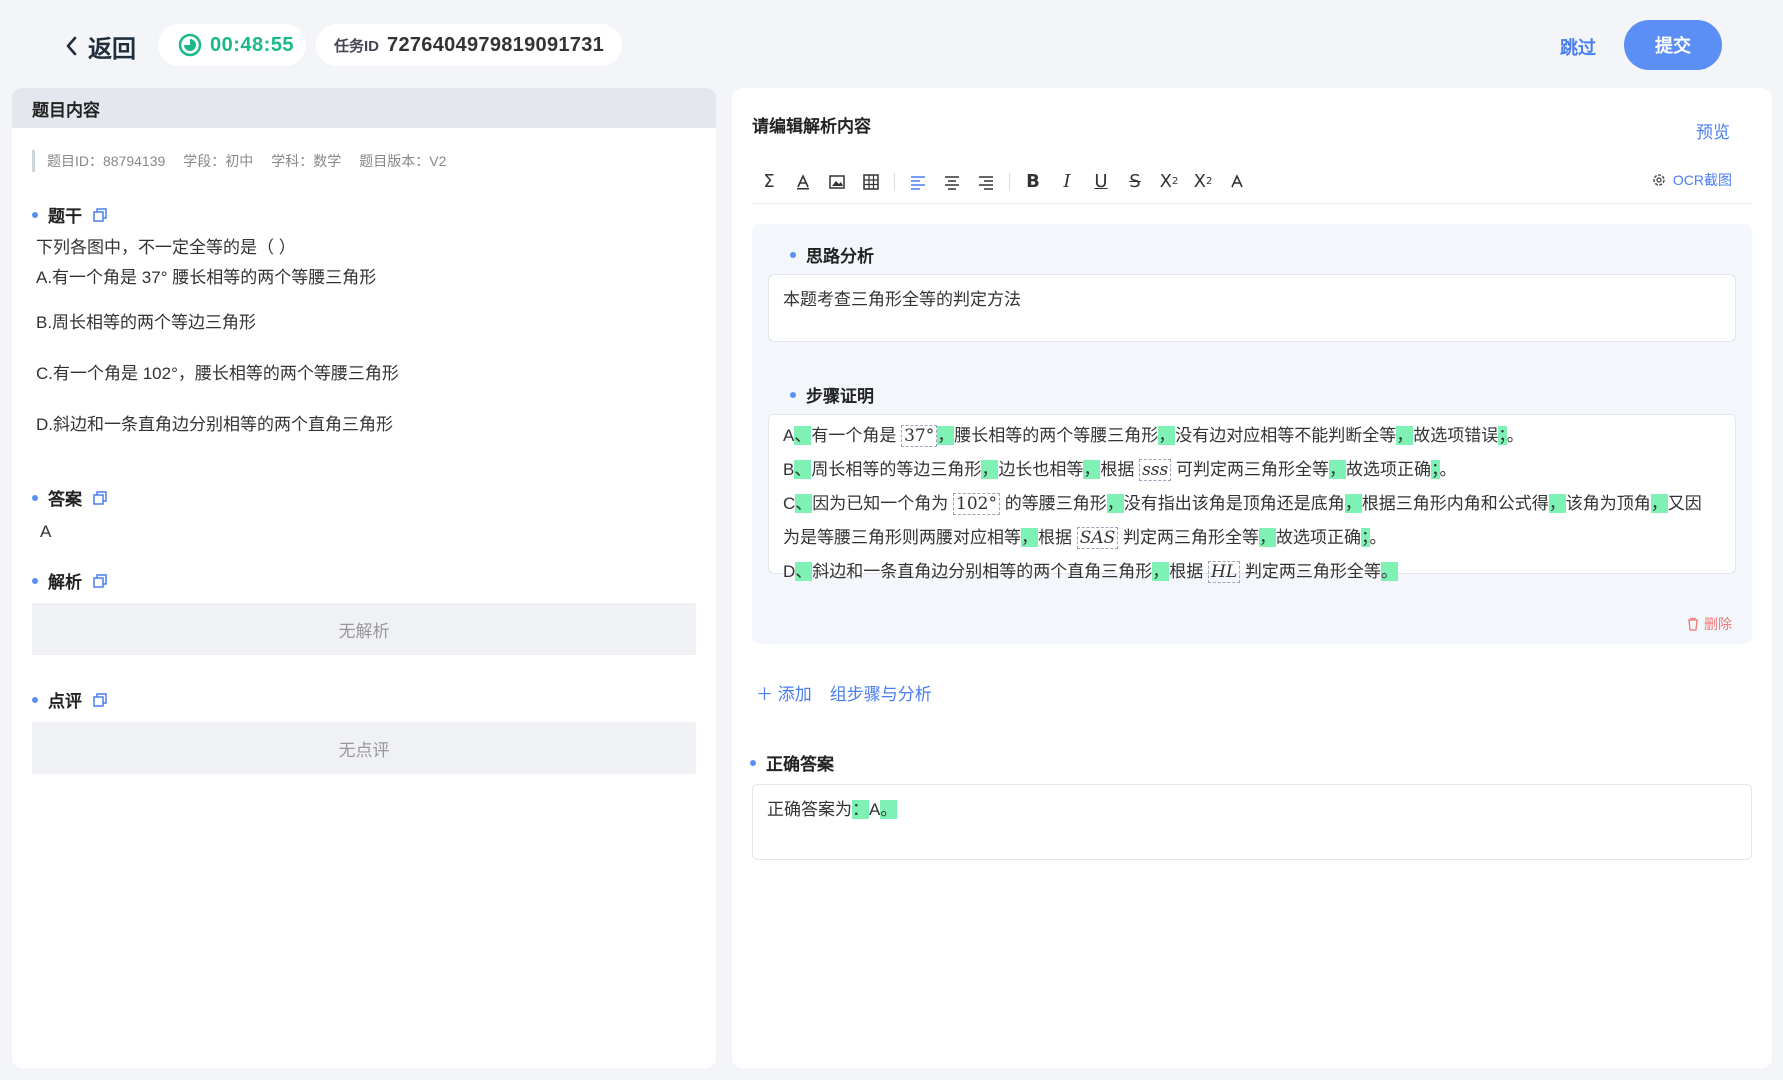 Image resolution: width=1783 pixels, height=1080 pixels. Describe the element at coordinates (496, 44) in the screenshot. I see `task-id-value: 7276404979819091731` at that location.